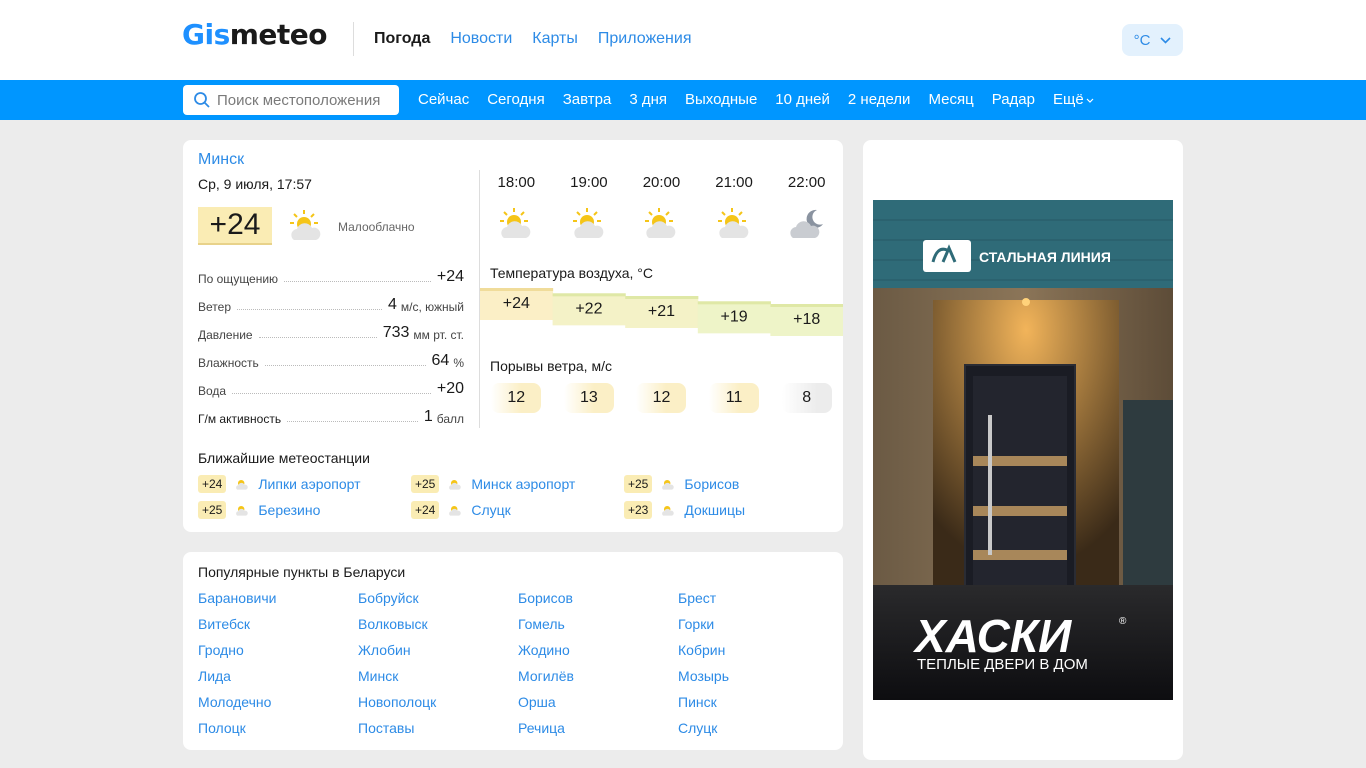 This screenshot has height=768, width=1366. I want to click on popular-city-link: Могилёв, so click(598, 677).